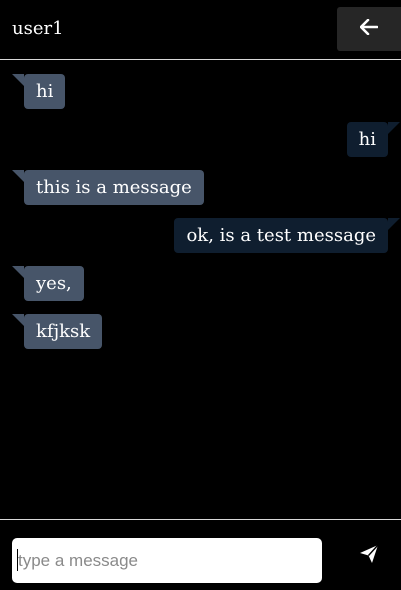 The height and width of the screenshot is (590, 401). What do you see at coordinates (54, 283) in the screenshot?
I see `message-text: yes,` at bounding box center [54, 283].